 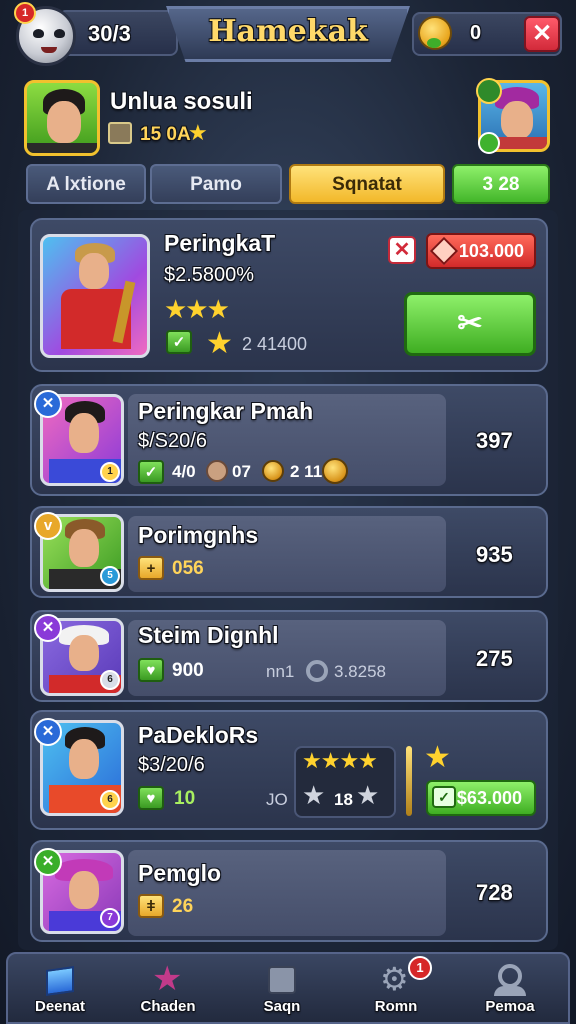 What do you see at coordinates (420, 968) in the screenshot?
I see `notification-badge: 1` at bounding box center [420, 968].